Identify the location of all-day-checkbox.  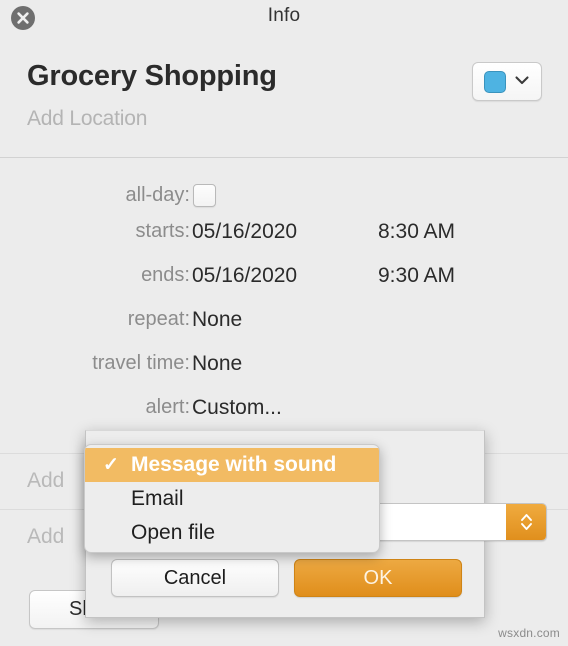
(204, 195).